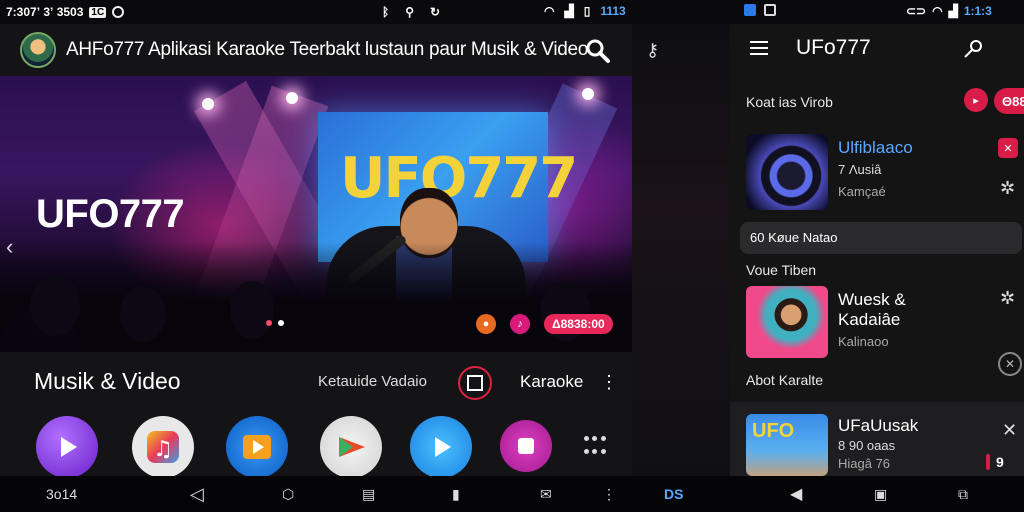  I want to click on screen-icon, so click(475, 383).